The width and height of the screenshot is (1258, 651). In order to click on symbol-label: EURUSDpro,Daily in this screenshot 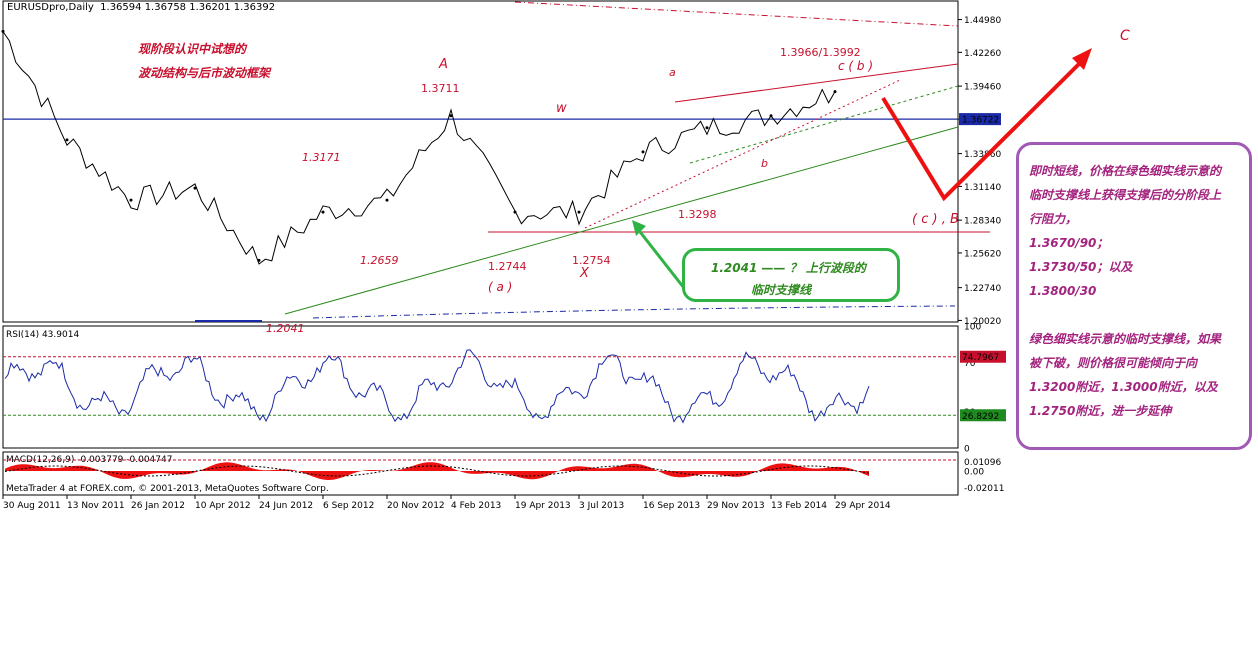, I will do `click(50, 7)`.